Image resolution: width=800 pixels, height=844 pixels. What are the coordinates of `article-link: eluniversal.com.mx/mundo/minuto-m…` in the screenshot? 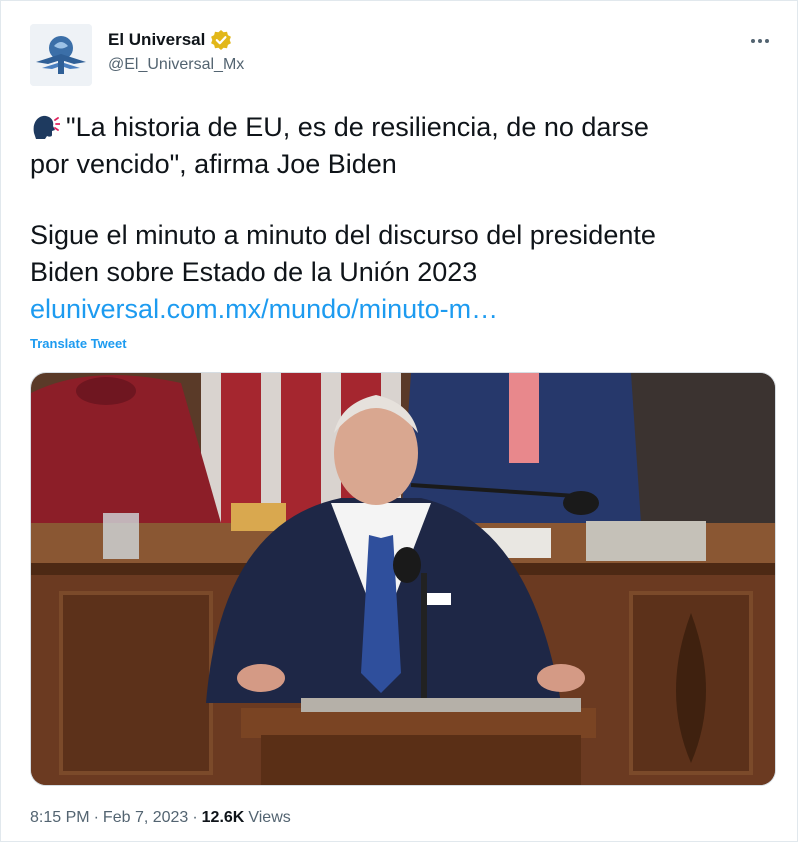 It's located at (264, 309).